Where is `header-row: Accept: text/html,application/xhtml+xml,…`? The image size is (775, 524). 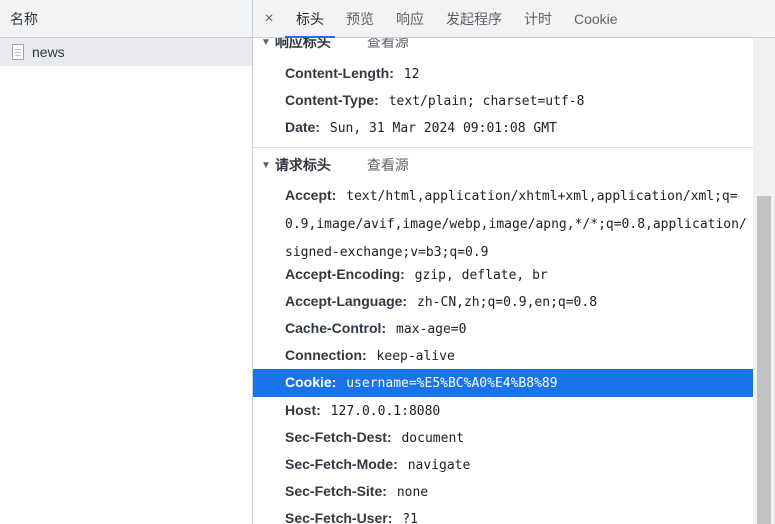 header-row: Accept: text/html,application/xhtml+xml,… is located at coordinates (503, 224).